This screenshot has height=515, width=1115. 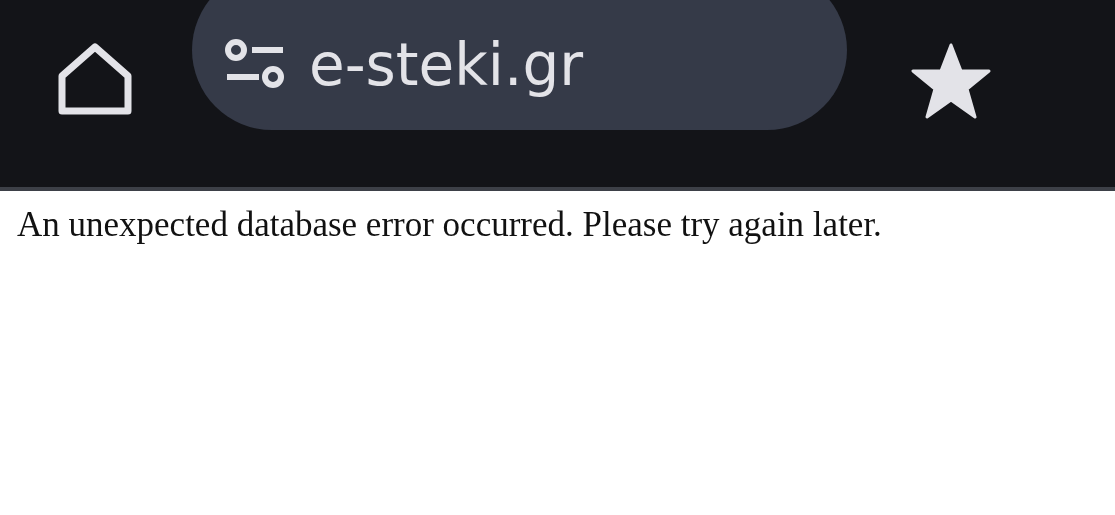 I want to click on home-icon, so click(x=95, y=80).